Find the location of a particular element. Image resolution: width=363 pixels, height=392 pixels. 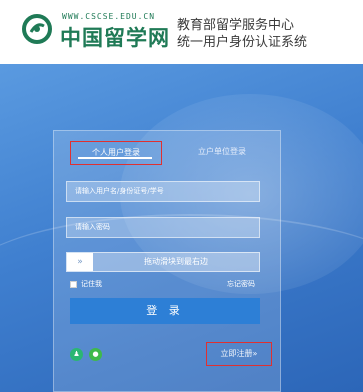

qq-icon: ♟ is located at coordinates (76, 354).